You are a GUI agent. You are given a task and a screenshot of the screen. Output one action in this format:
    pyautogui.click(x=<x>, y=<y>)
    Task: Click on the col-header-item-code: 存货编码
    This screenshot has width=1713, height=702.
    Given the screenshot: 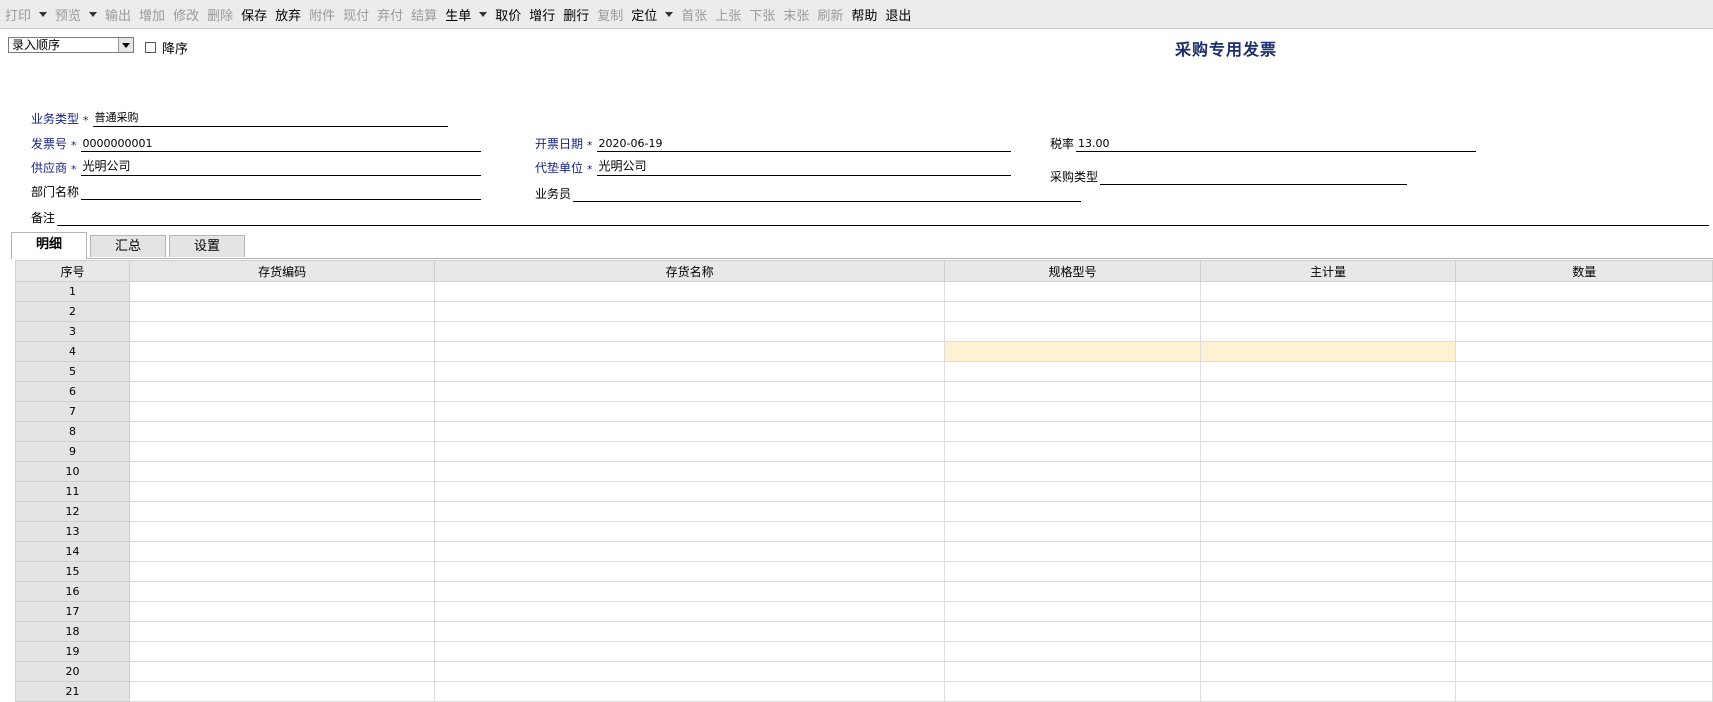 What is the action you would take?
    pyautogui.click(x=282, y=271)
    